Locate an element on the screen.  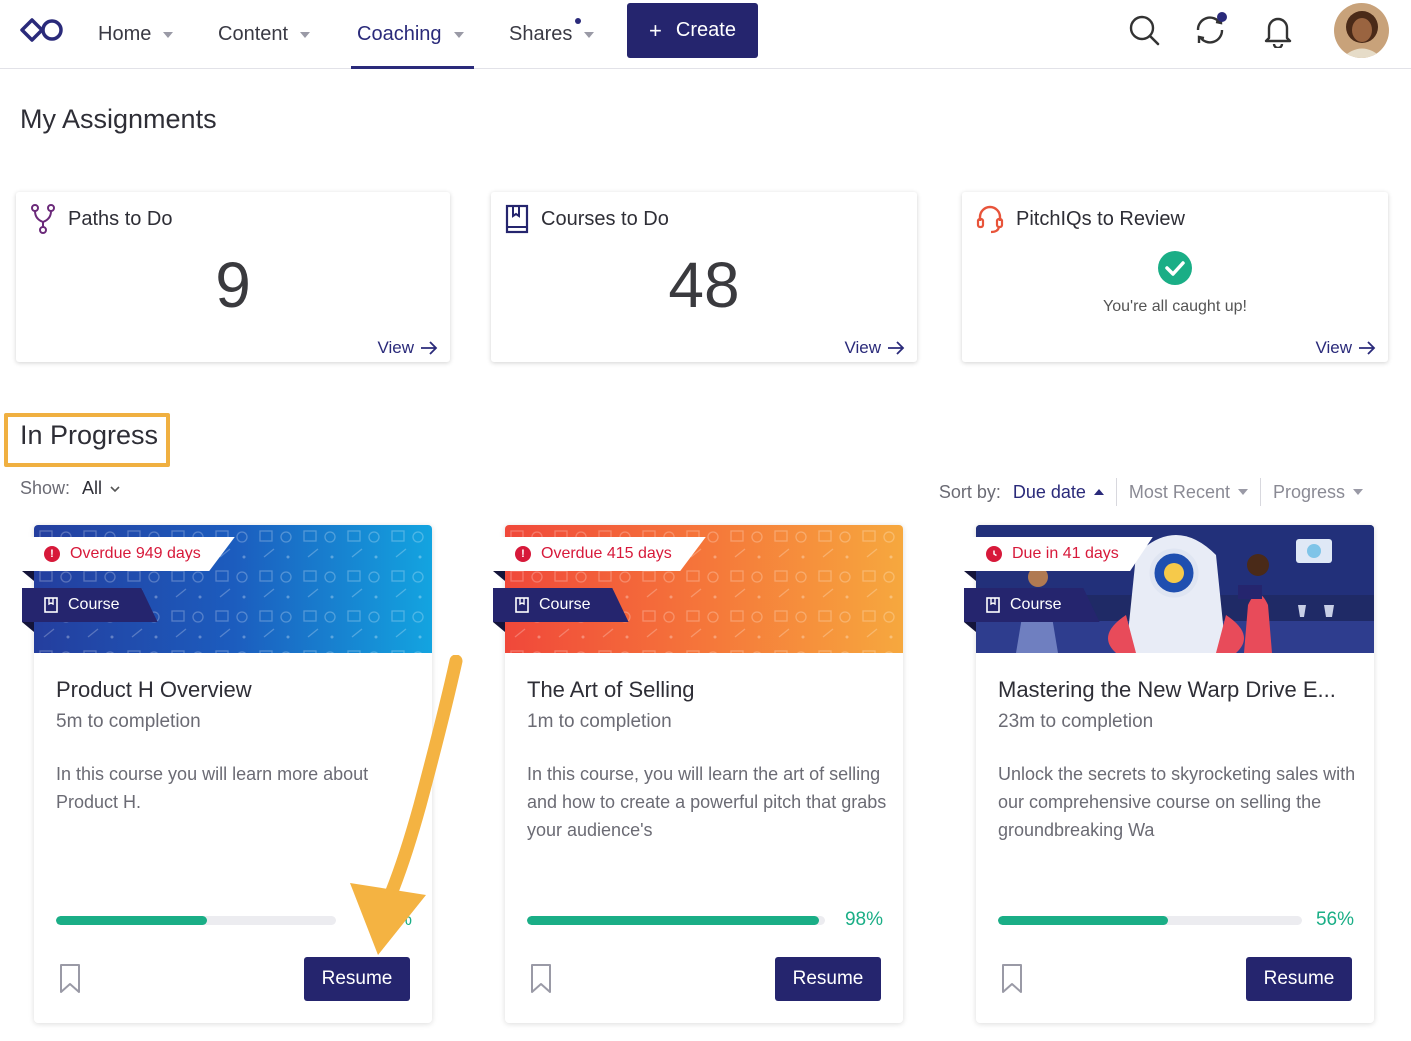
stat-card-courses: Courses to Do 48 View is located at coordinates (704, 277).